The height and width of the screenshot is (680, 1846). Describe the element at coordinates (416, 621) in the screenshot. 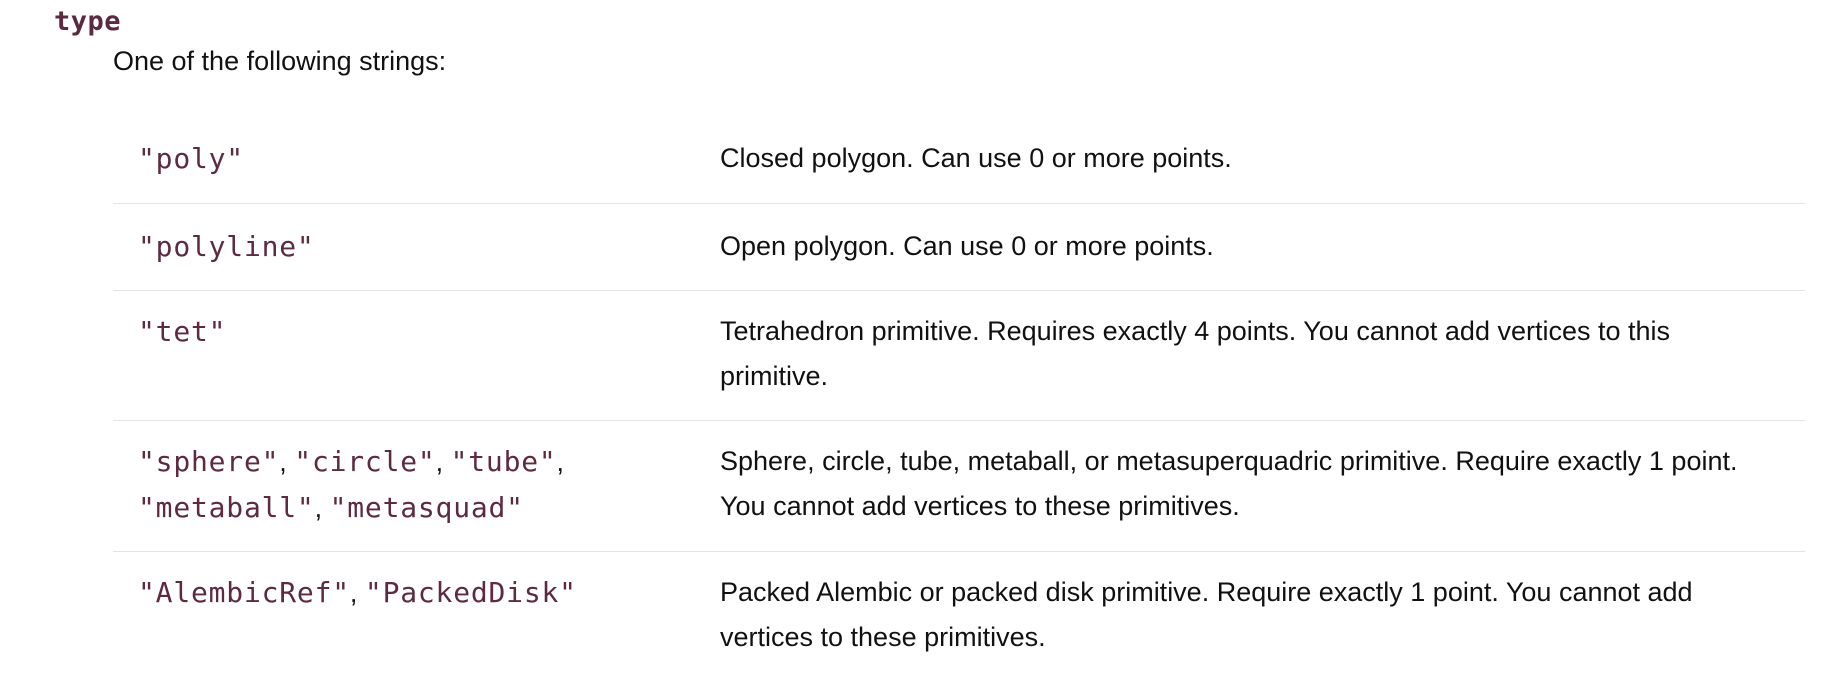

I see `value-cell: "AlembicRef", "PackedDisk"` at that location.